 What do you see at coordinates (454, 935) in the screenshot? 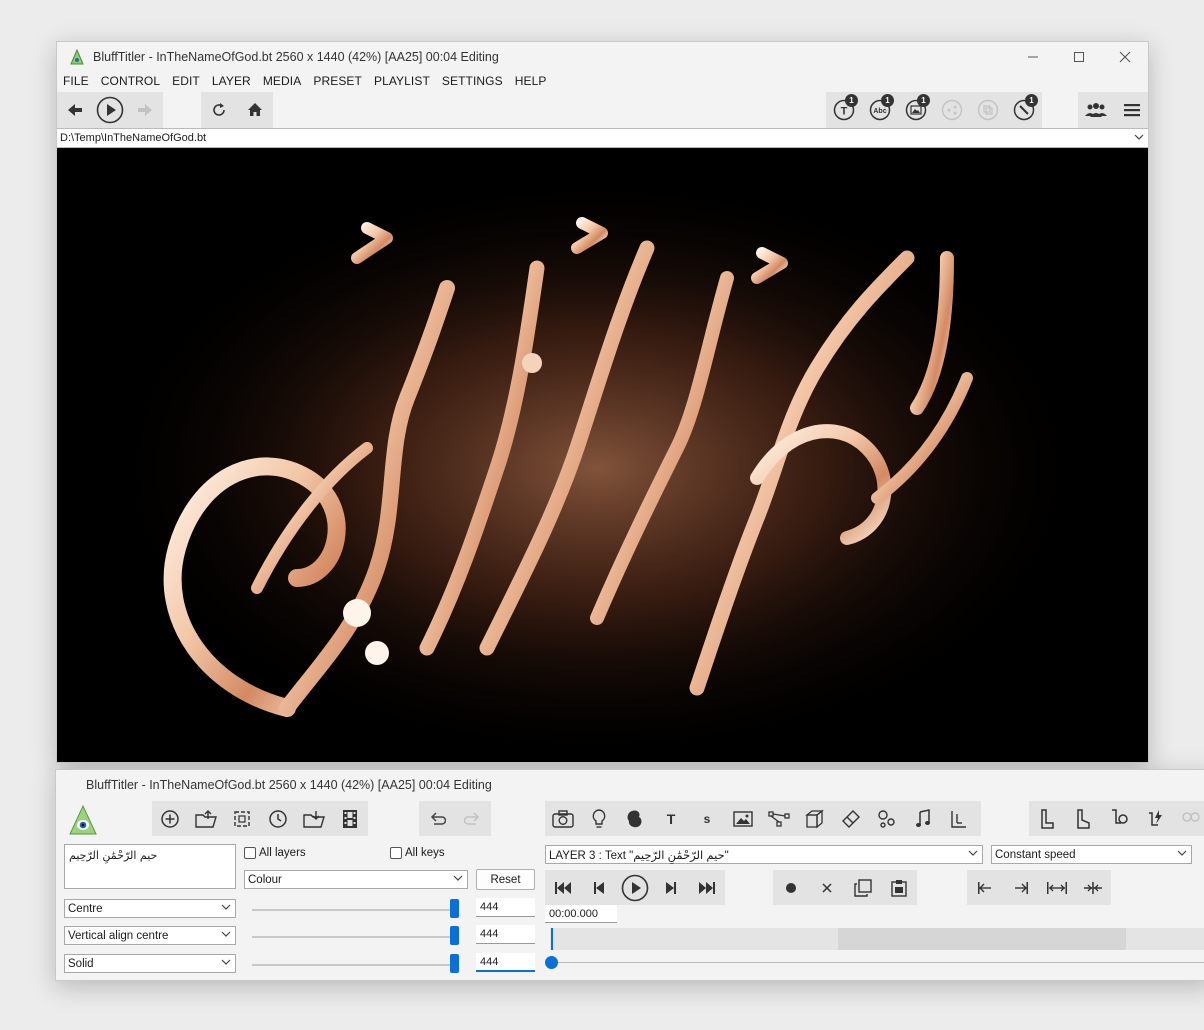
I see `slider-2-thumb` at bounding box center [454, 935].